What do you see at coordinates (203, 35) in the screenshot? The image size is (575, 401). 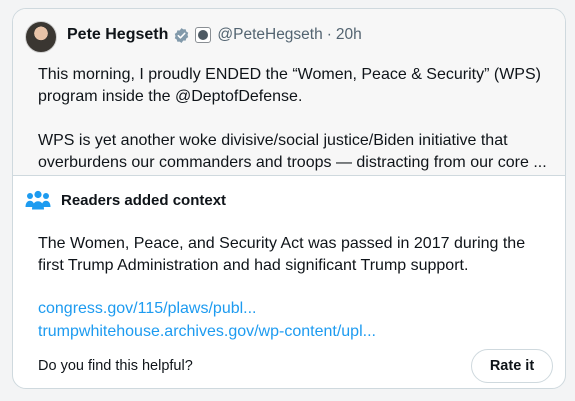 I see `government-seal-icon` at bounding box center [203, 35].